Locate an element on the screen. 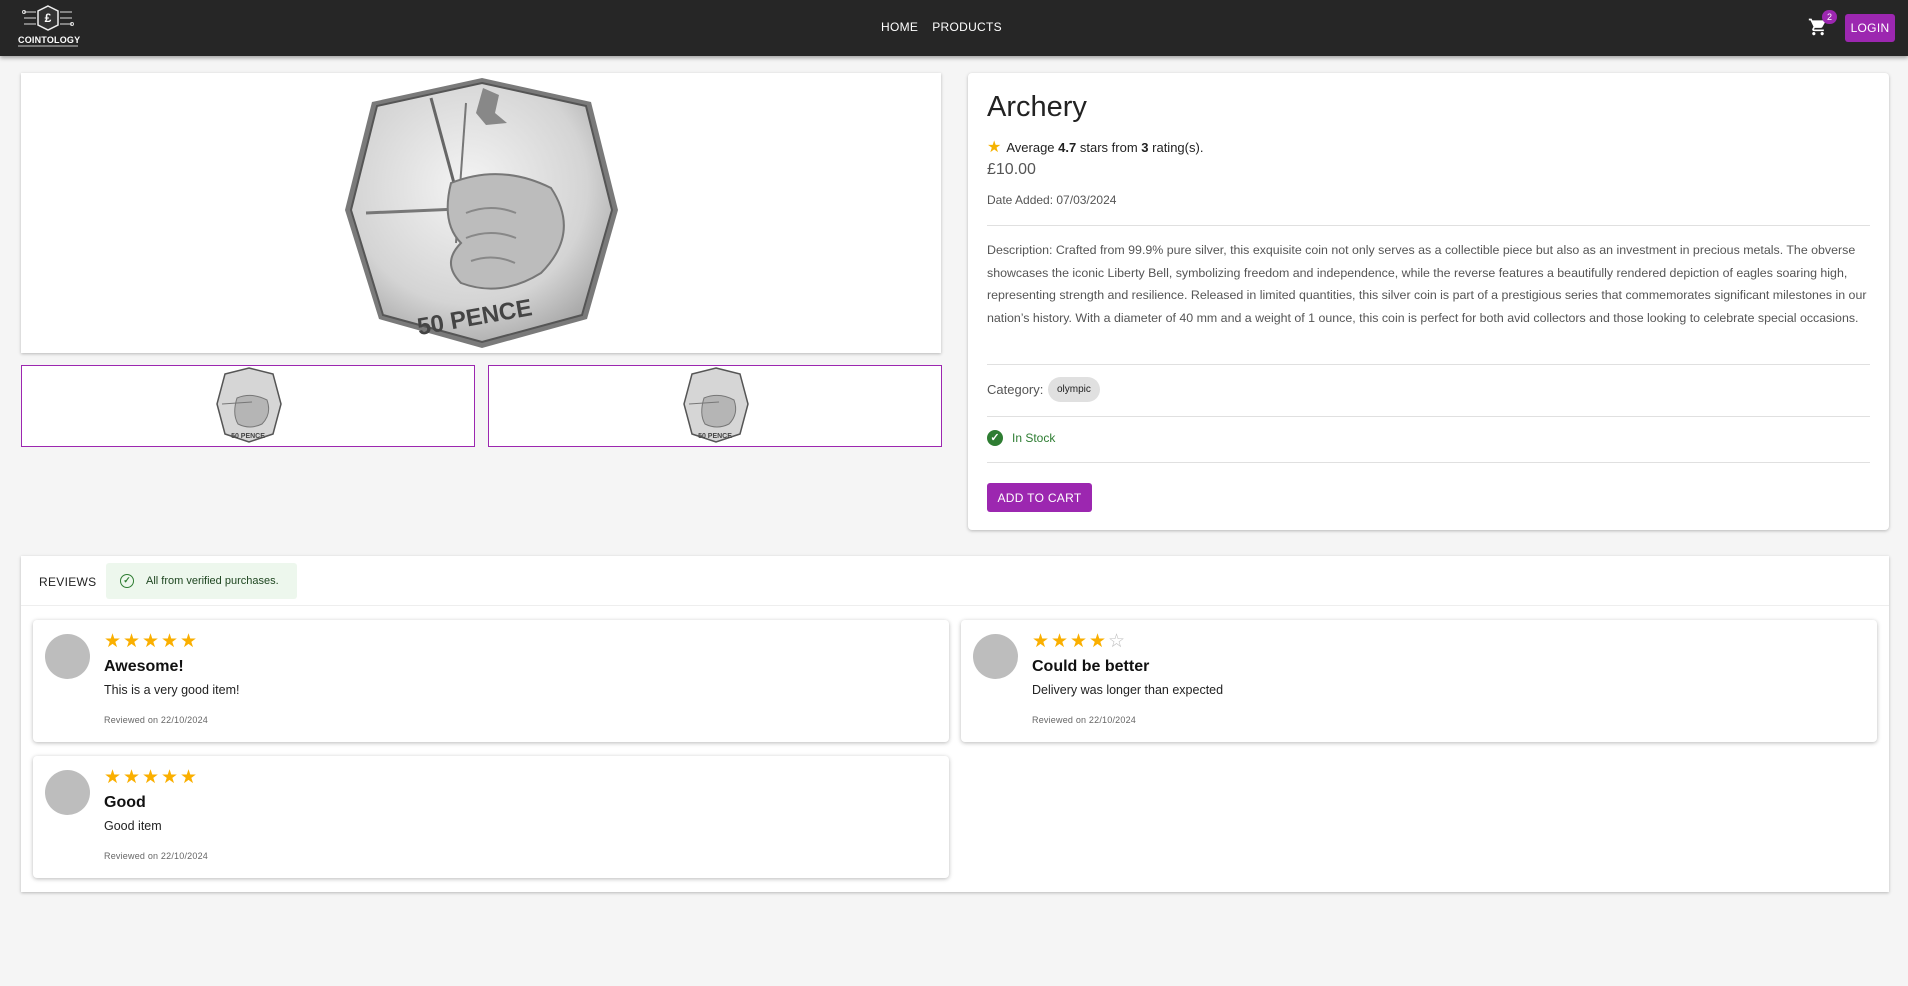 The width and height of the screenshot is (1908, 986). main-nav: HOME PRODUCTS is located at coordinates (948, 27).